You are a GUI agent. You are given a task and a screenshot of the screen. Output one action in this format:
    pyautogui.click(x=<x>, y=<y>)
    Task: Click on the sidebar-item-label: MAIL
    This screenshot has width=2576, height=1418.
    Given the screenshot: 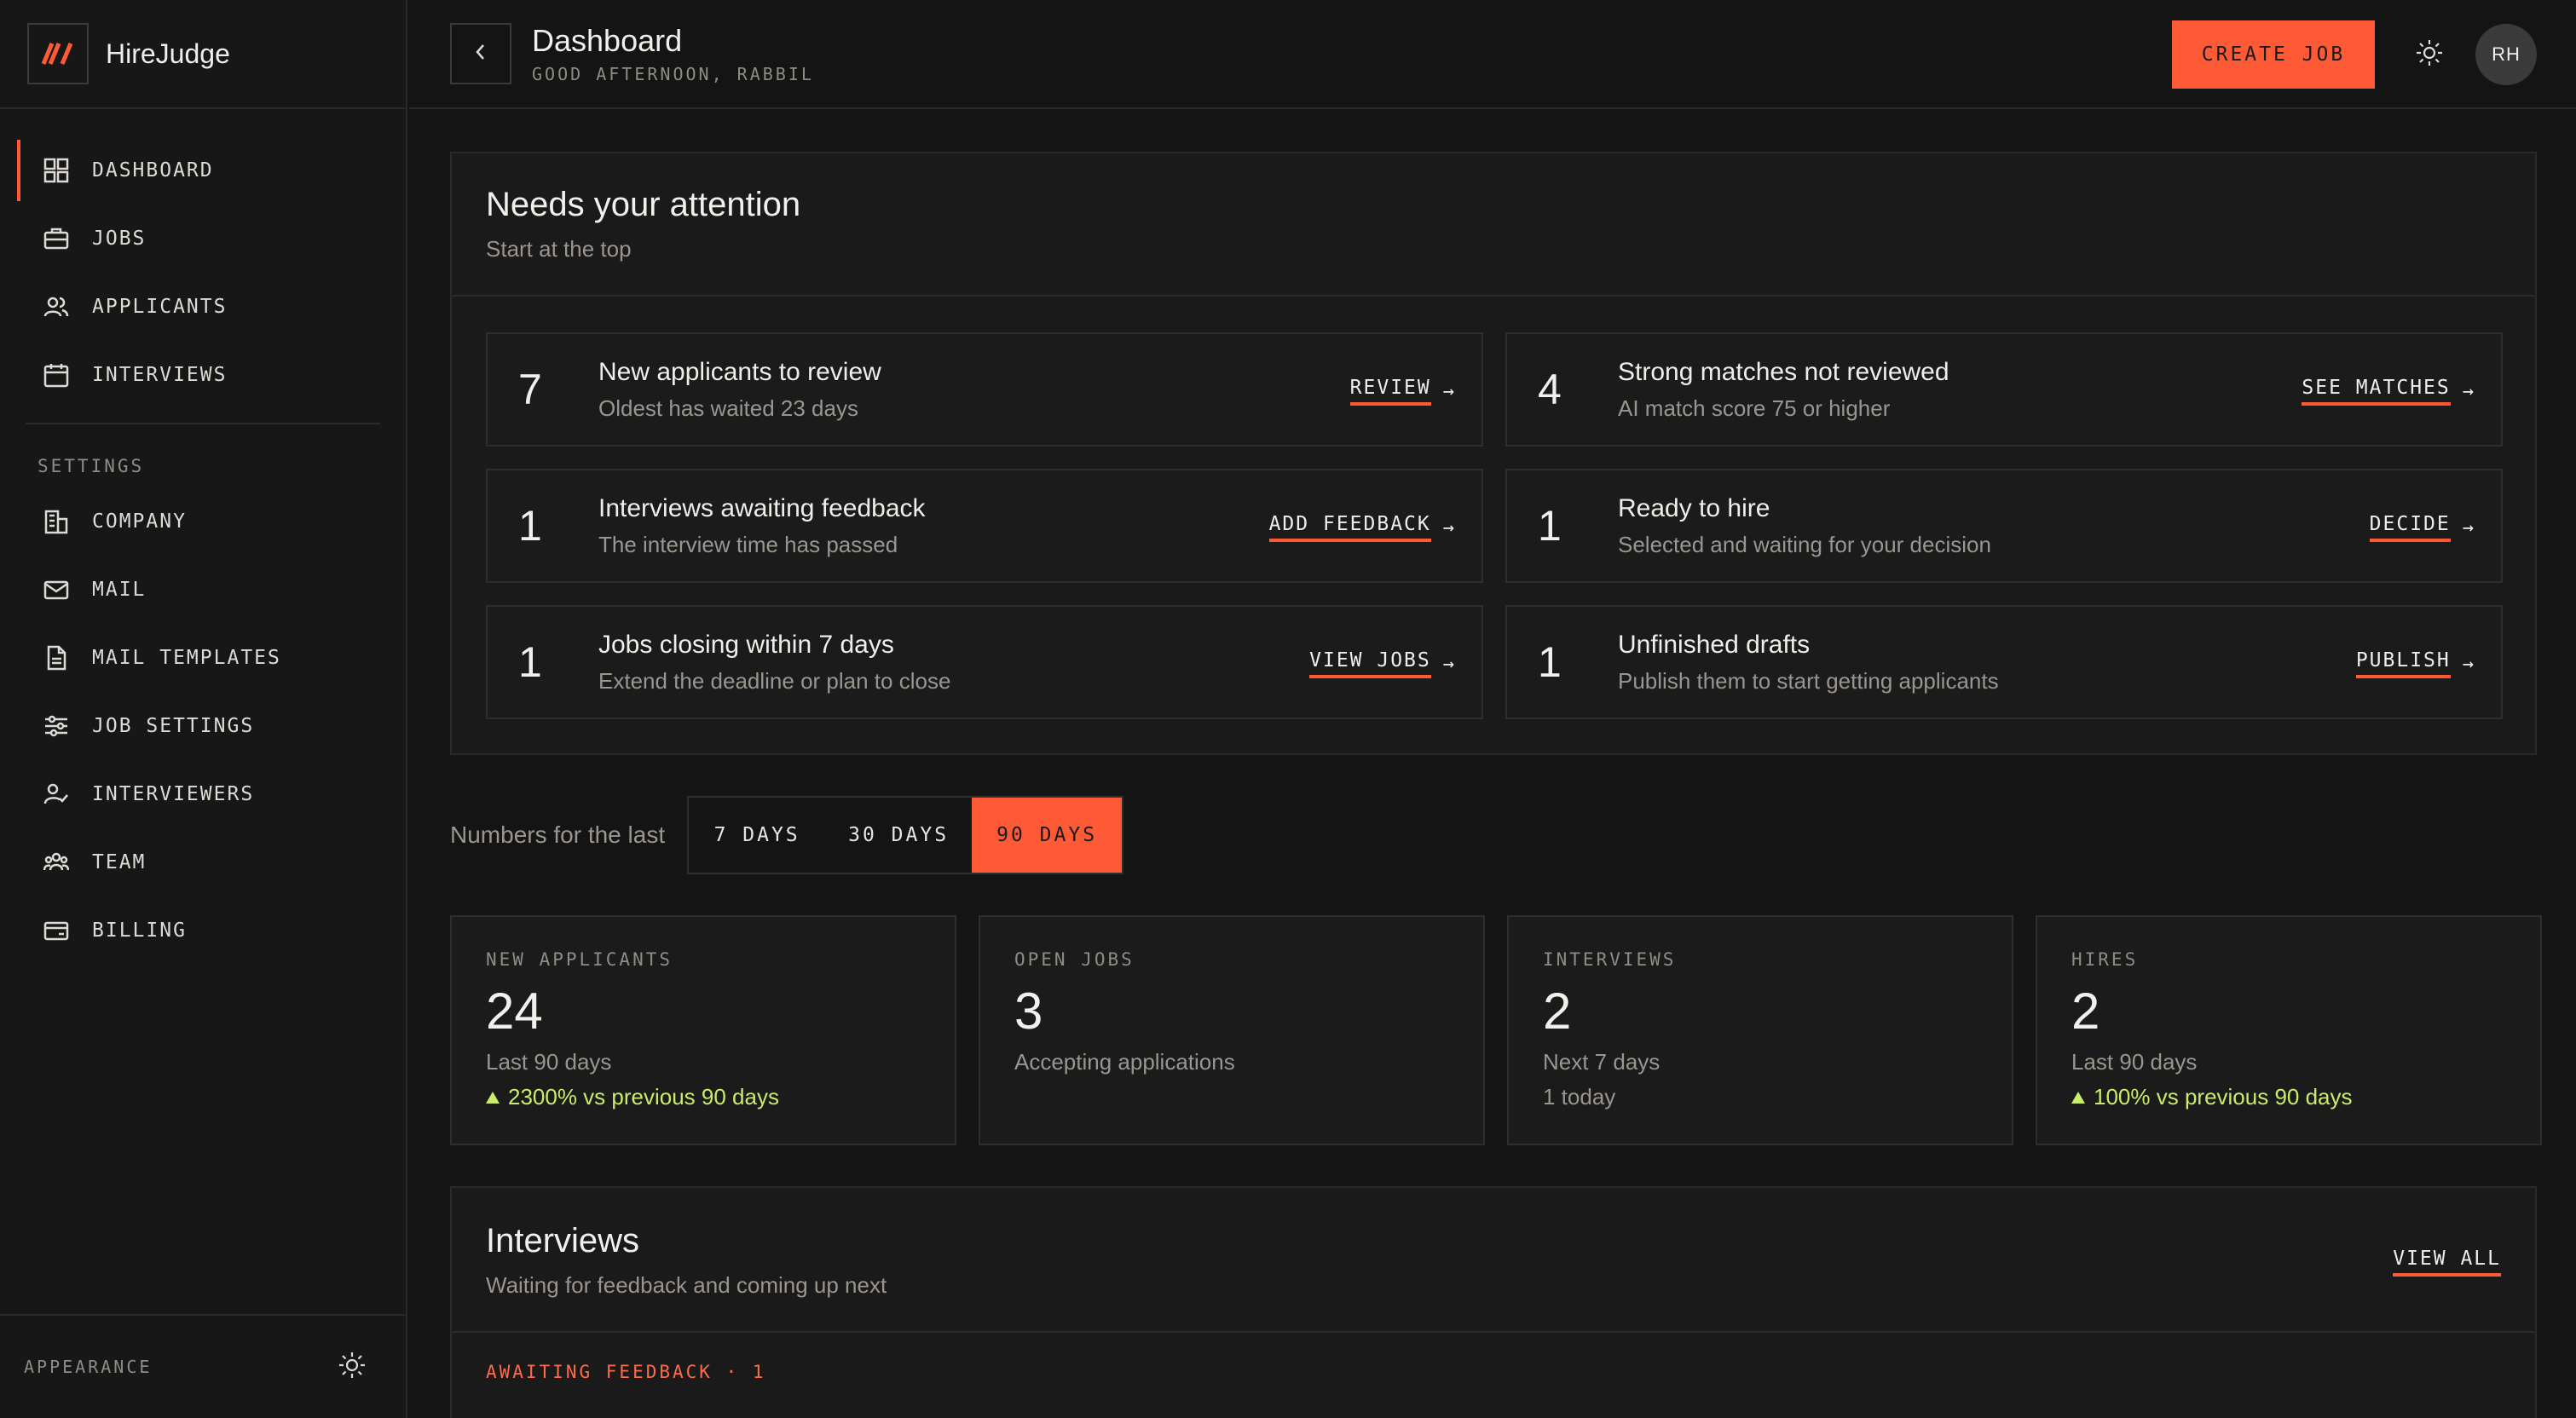 What is the action you would take?
    pyautogui.click(x=119, y=590)
    